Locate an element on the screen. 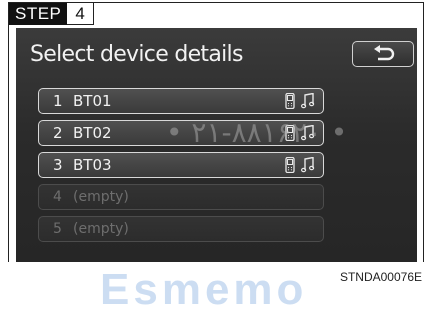 This screenshot has width=427, height=314. back-button is located at coordinates (383, 54).